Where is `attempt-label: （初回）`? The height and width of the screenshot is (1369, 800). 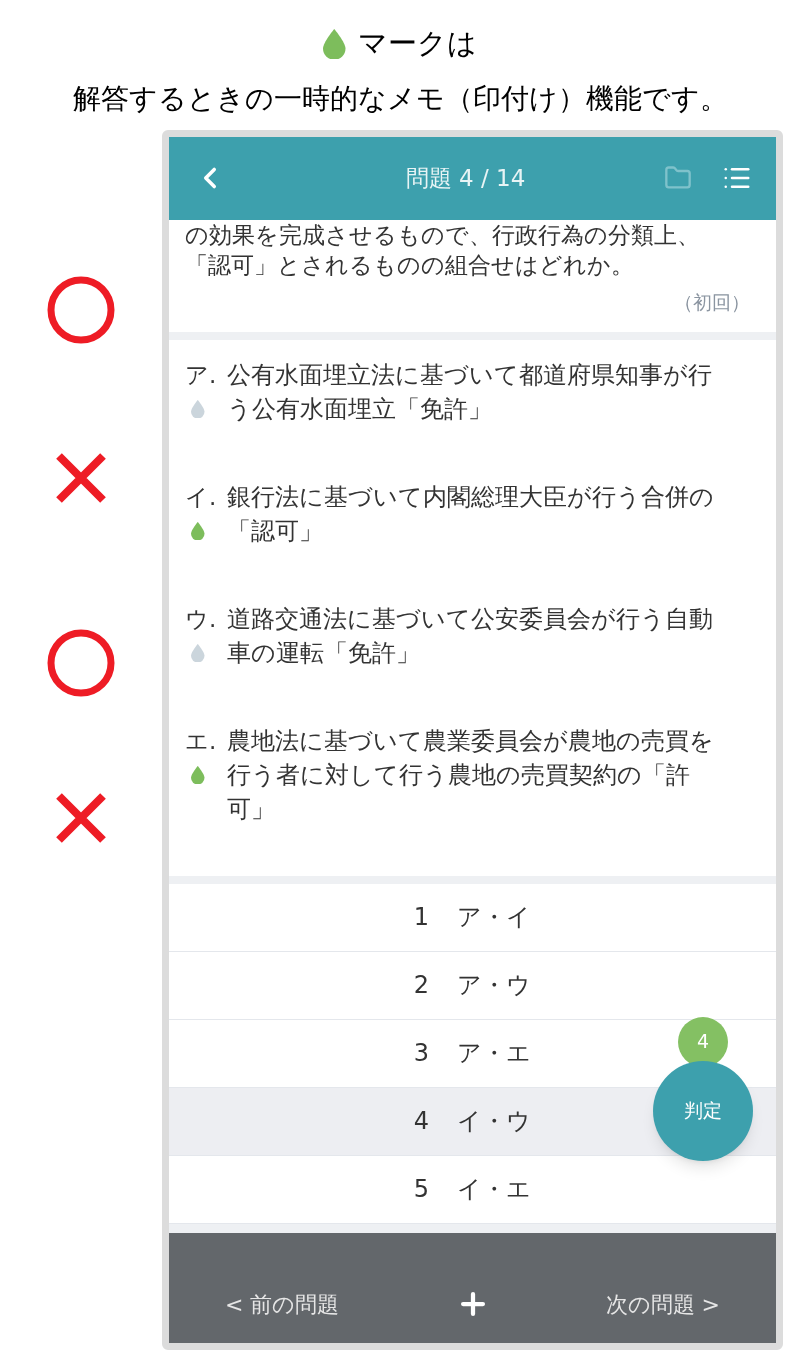 attempt-label: （初回） is located at coordinates (712, 302).